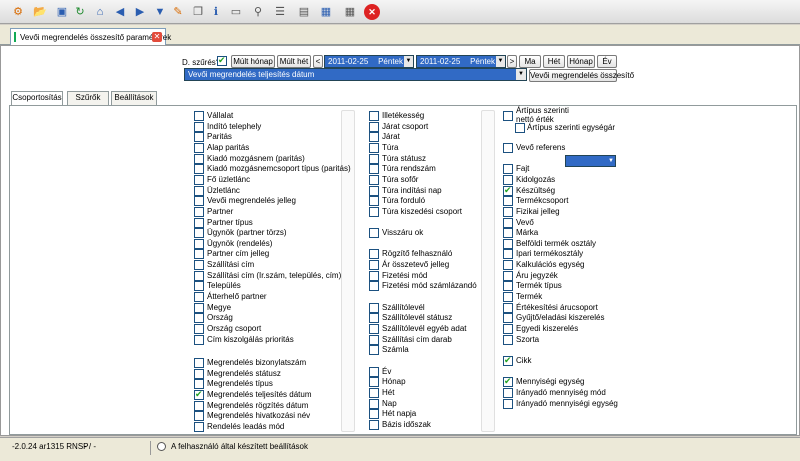 This screenshot has height=461, width=800. Describe the element at coordinates (216, 12) in the screenshot. I see `info-icon: ℹ` at that location.